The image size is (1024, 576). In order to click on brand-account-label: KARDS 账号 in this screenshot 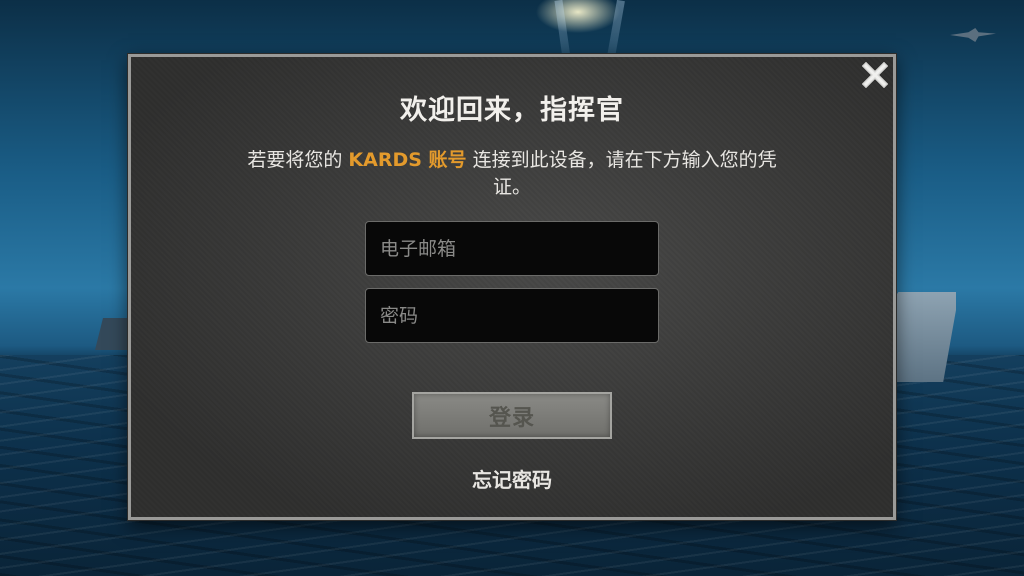, I will do `click(407, 160)`.